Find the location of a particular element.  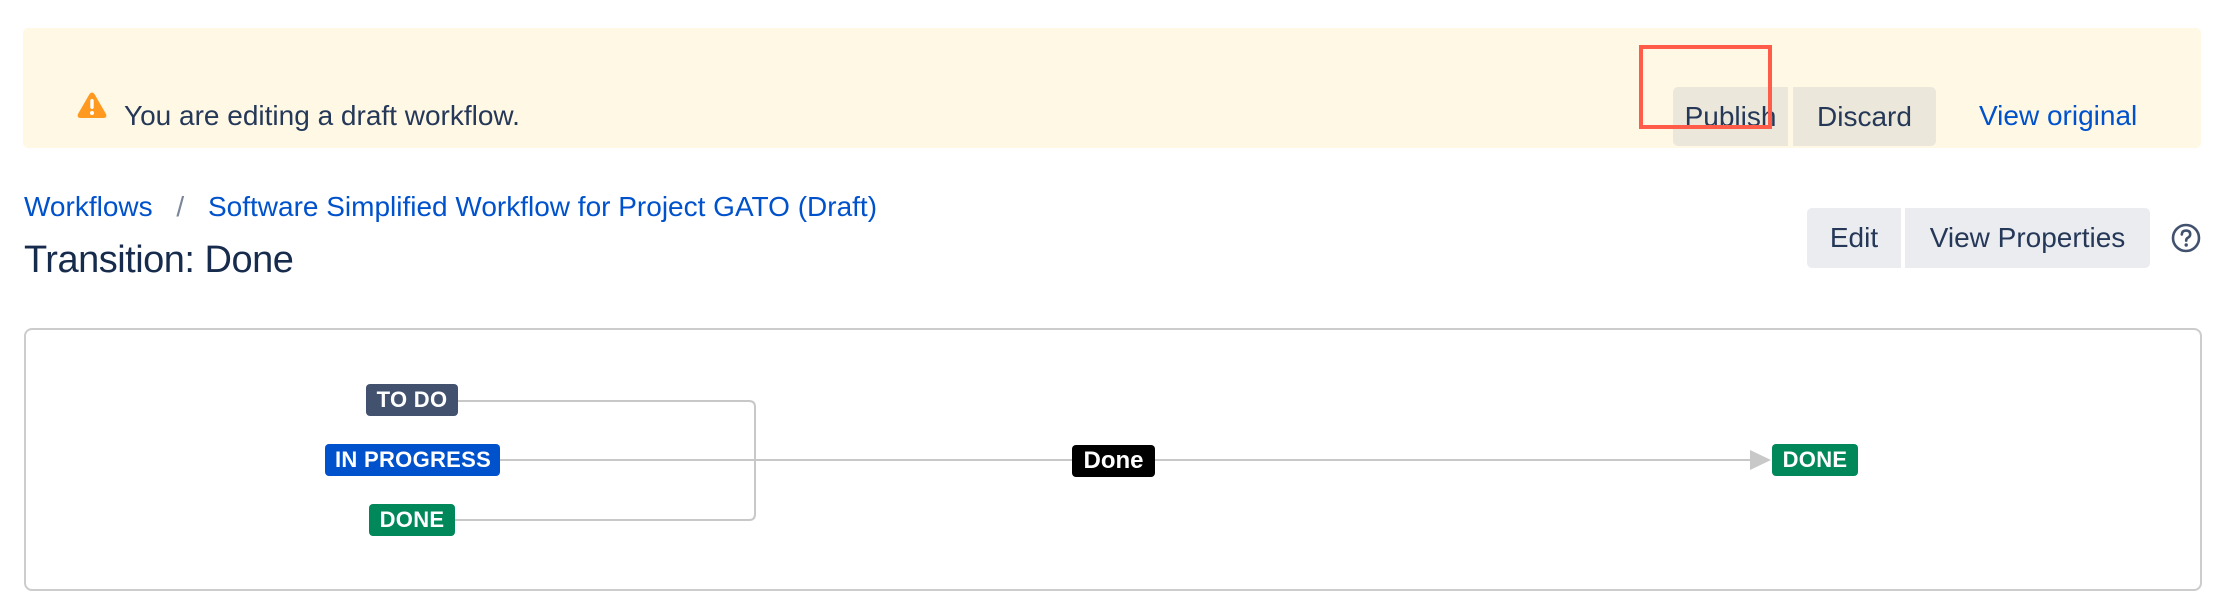

view-properties-button: View Properties is located at coordinates (2027, 238).